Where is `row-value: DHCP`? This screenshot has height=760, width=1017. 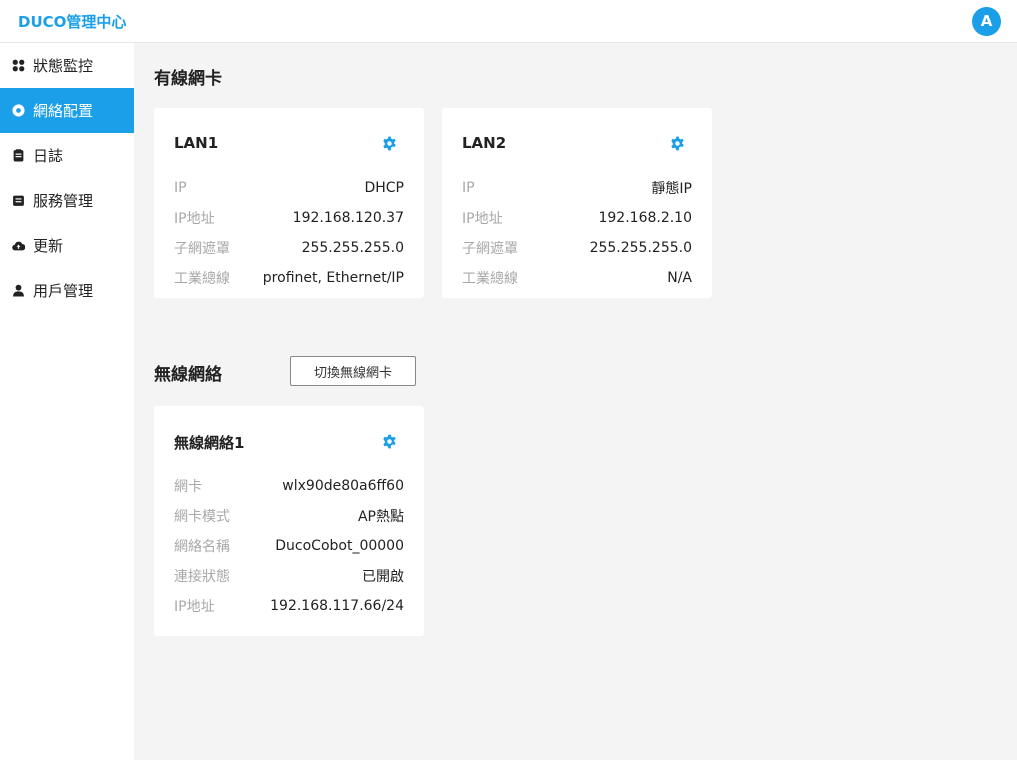 row-value: DHCP is located at coordinates (384, 188).